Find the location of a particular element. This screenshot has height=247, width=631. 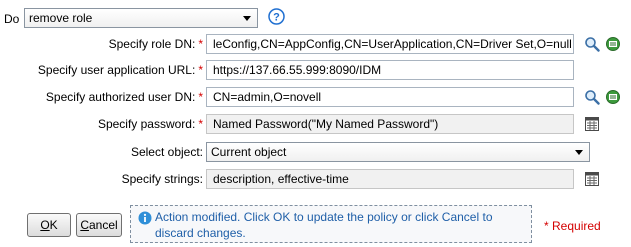

role-dn-label: Specify role DN: * is located at coordinates (155, 44).